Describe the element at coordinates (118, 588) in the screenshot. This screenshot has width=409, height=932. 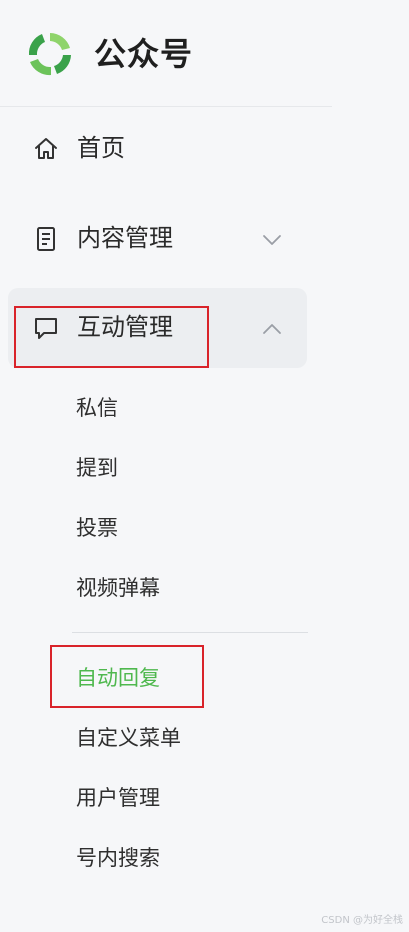
I see `sub-item-video-danmaku: 视频弹幕` at that location.